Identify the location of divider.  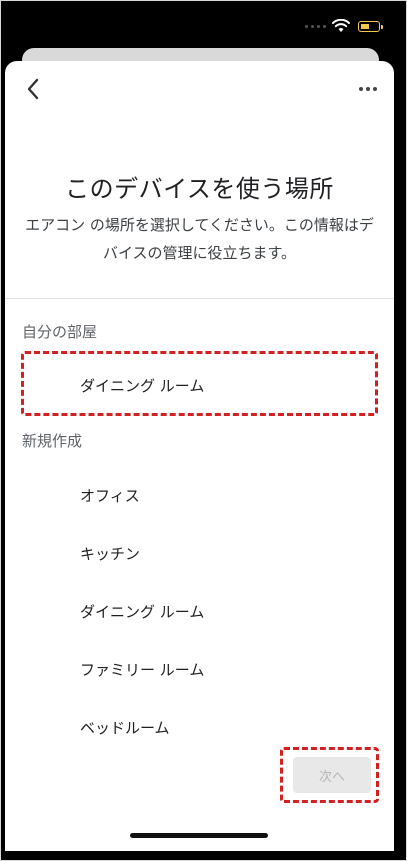
(199, 298).